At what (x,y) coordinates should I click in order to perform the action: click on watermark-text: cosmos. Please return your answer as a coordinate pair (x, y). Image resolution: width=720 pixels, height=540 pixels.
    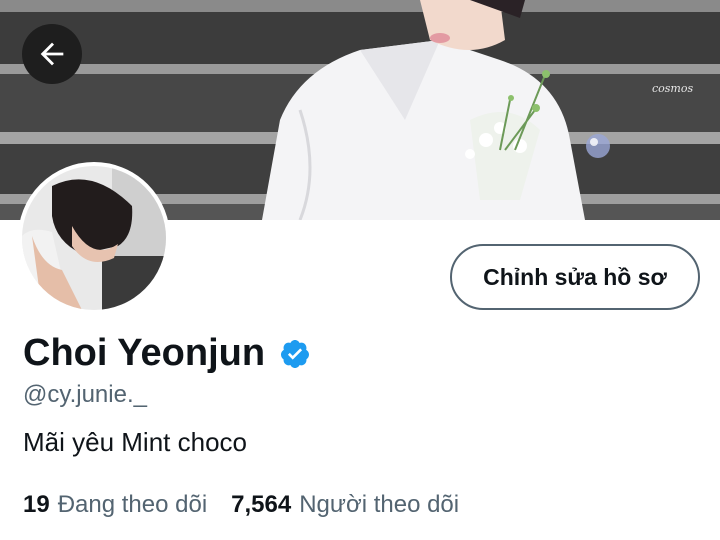
    Looking at the image, I should click on (673, 88).